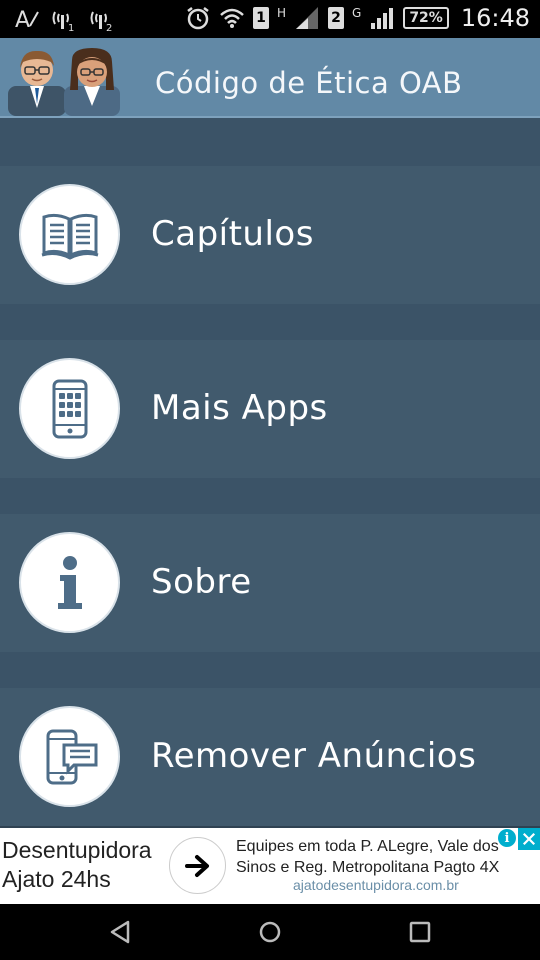  I want to click on svg-text: 2, so click(109, 27).